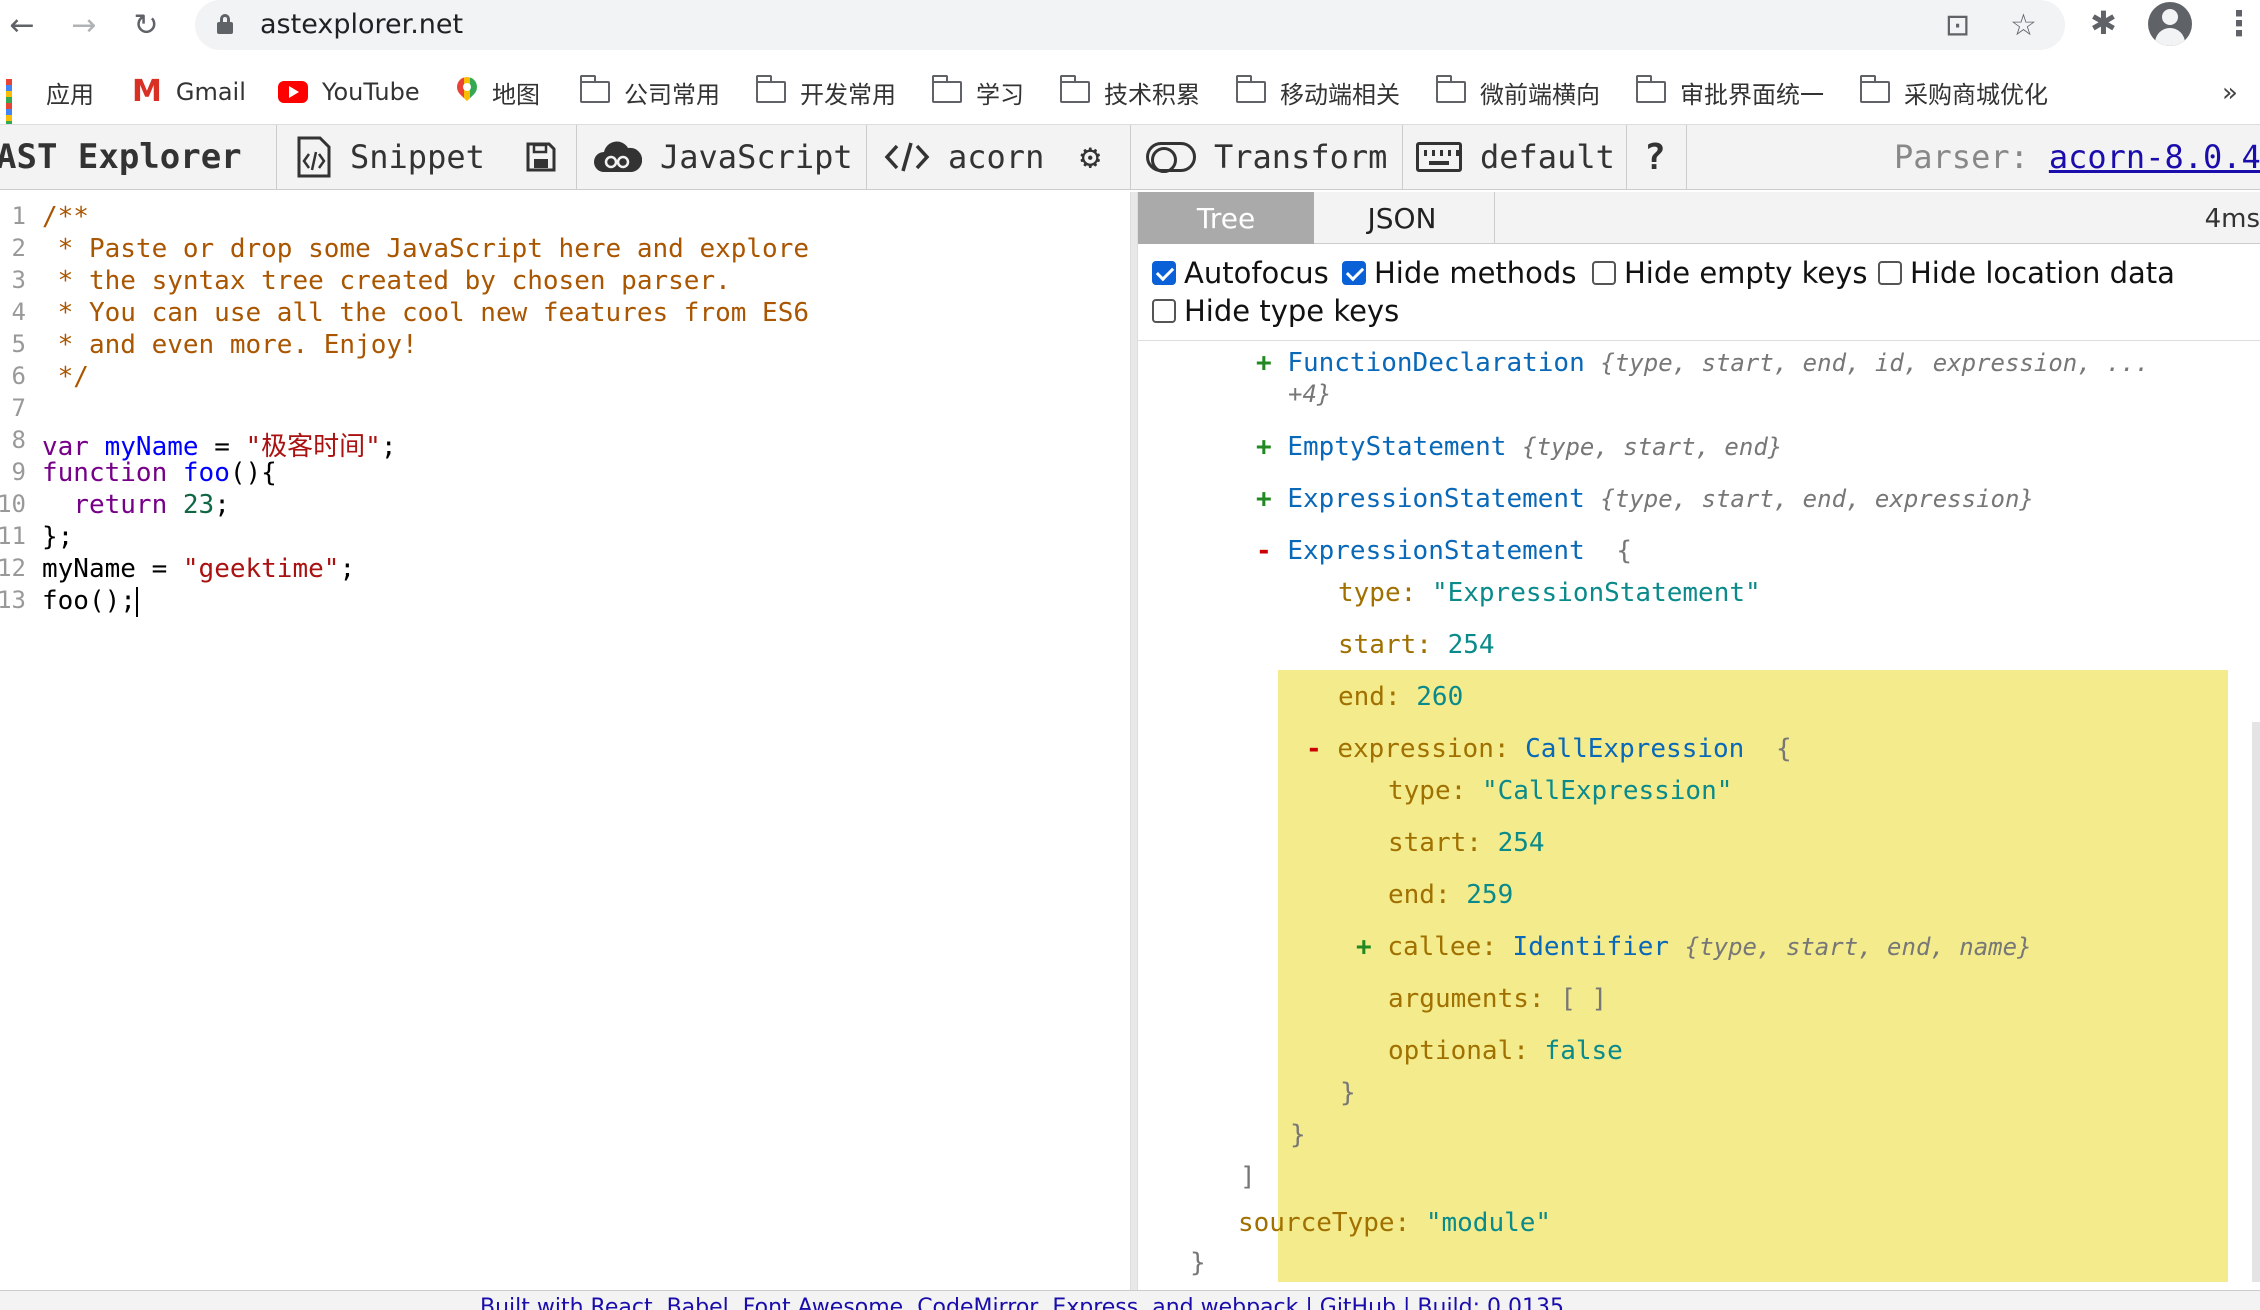 Image resolution: width=2260 pixels, height=1310 pixels. I want to click on punctuation: (){, so click(253, 473).